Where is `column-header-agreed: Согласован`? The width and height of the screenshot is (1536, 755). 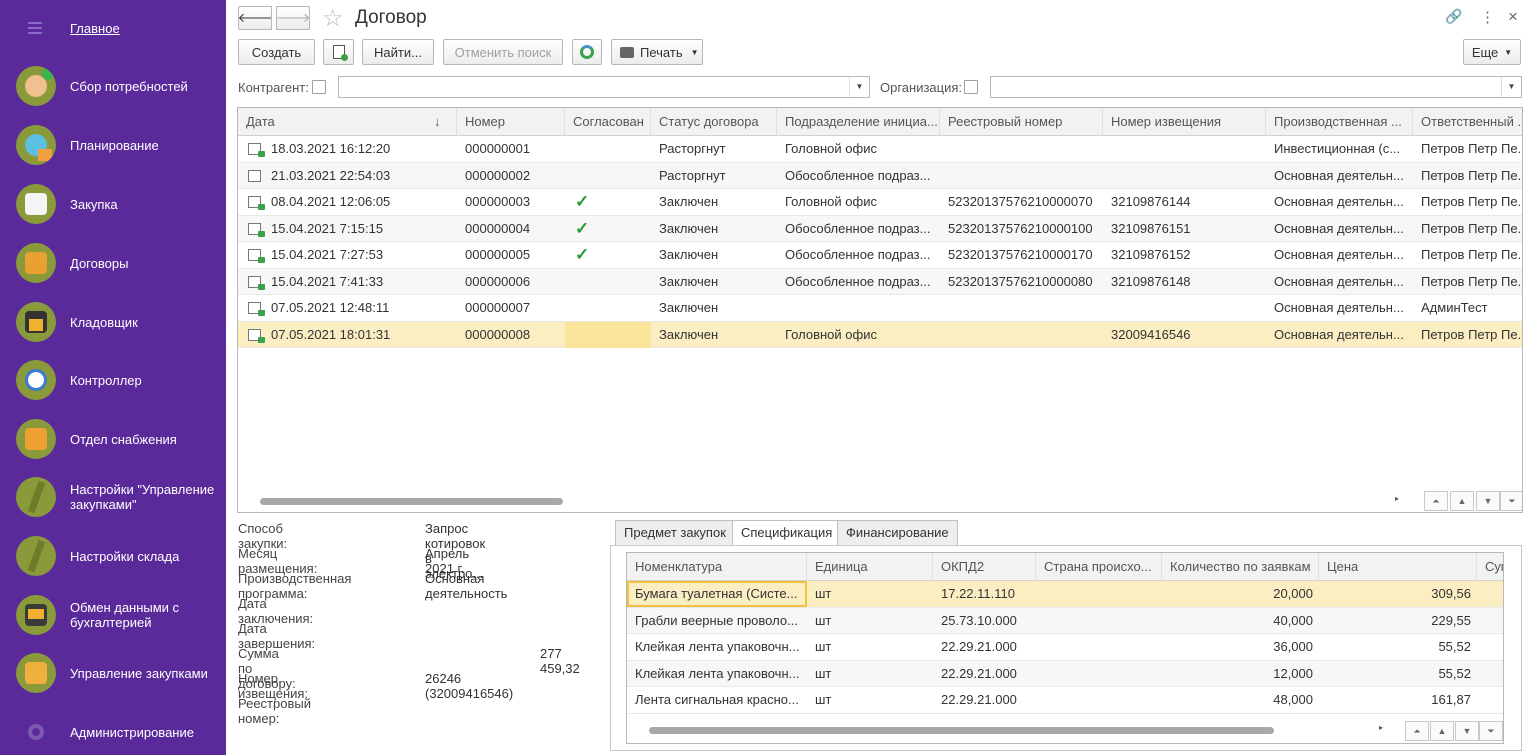 column-header-agreed: Согласован is located at coordinates (608, 122).